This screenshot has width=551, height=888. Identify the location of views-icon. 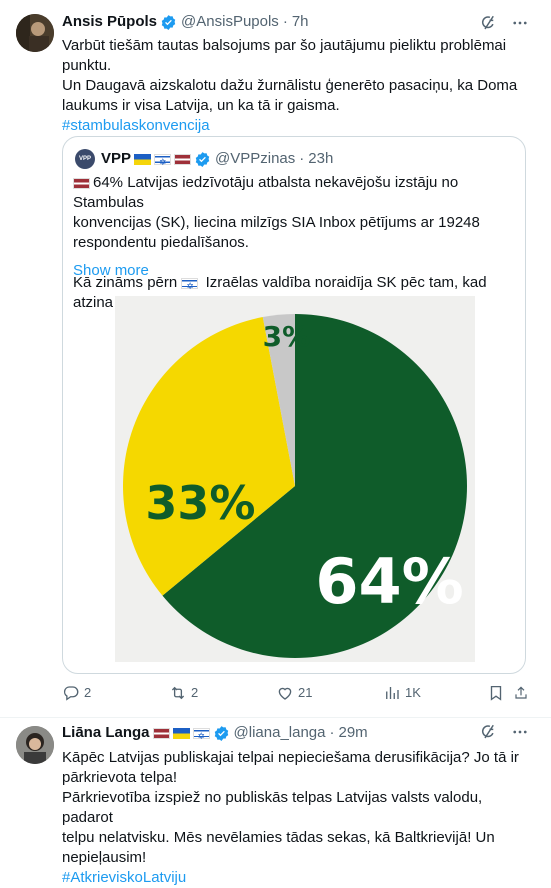
(392, 693).